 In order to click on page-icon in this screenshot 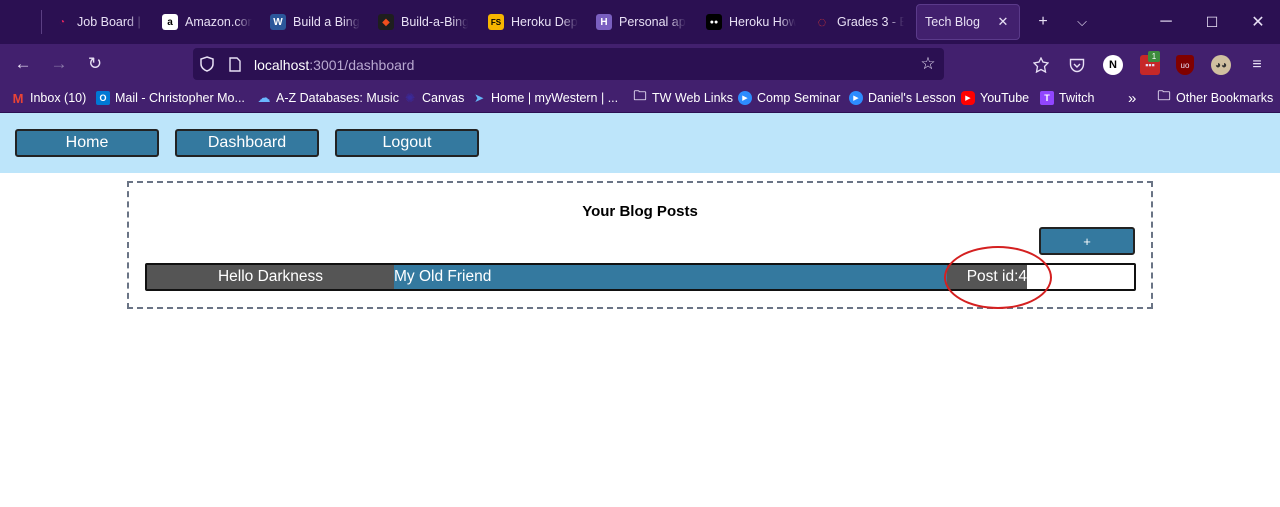, I will do `click(235, 64)`.